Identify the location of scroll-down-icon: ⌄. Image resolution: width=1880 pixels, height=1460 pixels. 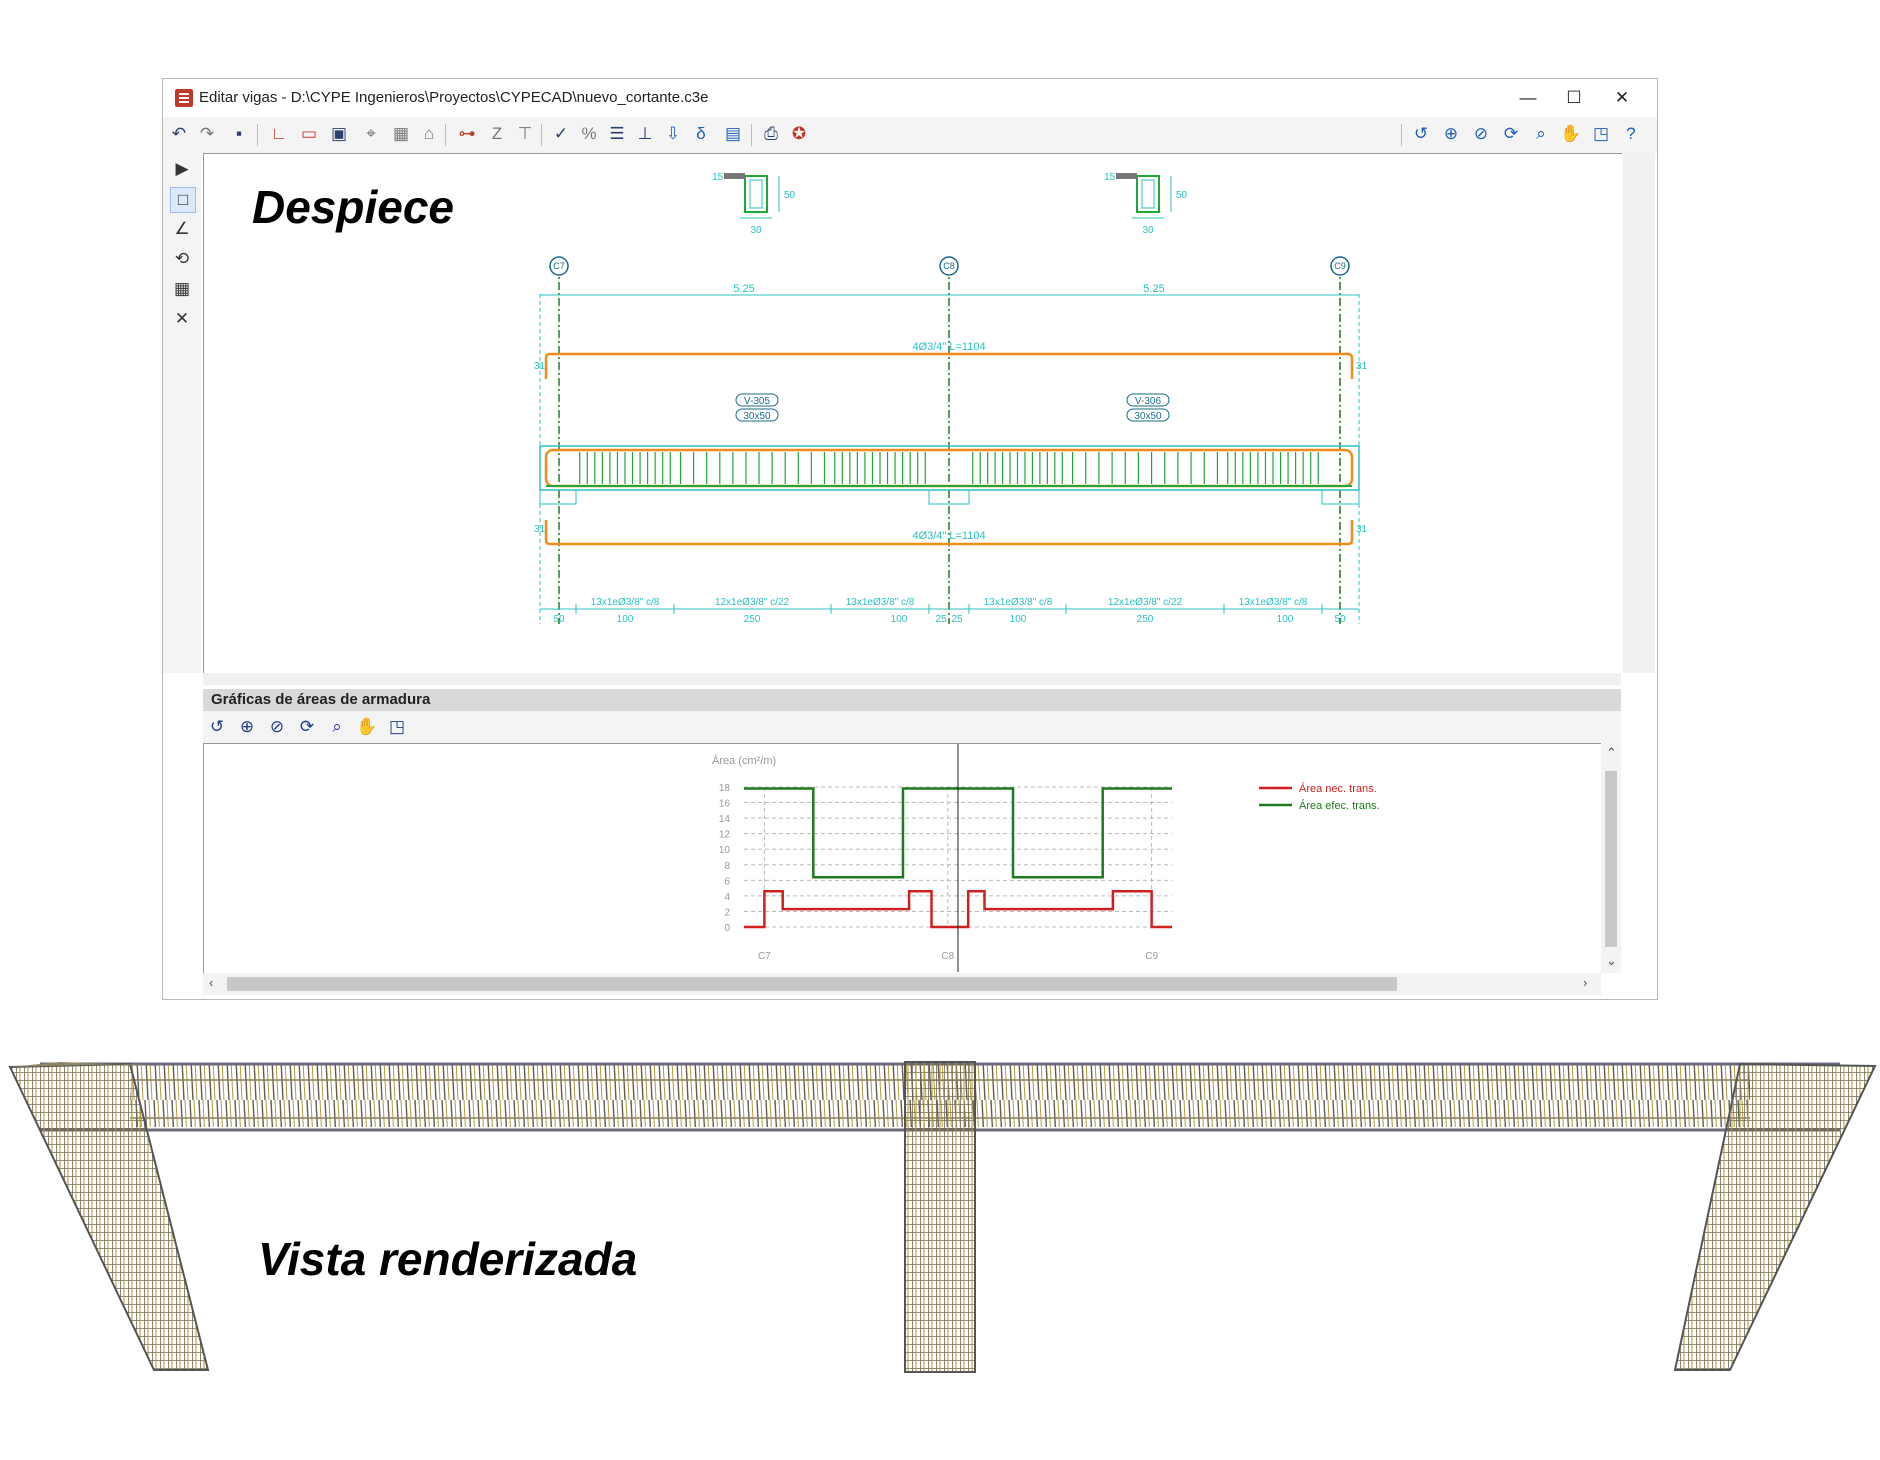
(1611, 961).